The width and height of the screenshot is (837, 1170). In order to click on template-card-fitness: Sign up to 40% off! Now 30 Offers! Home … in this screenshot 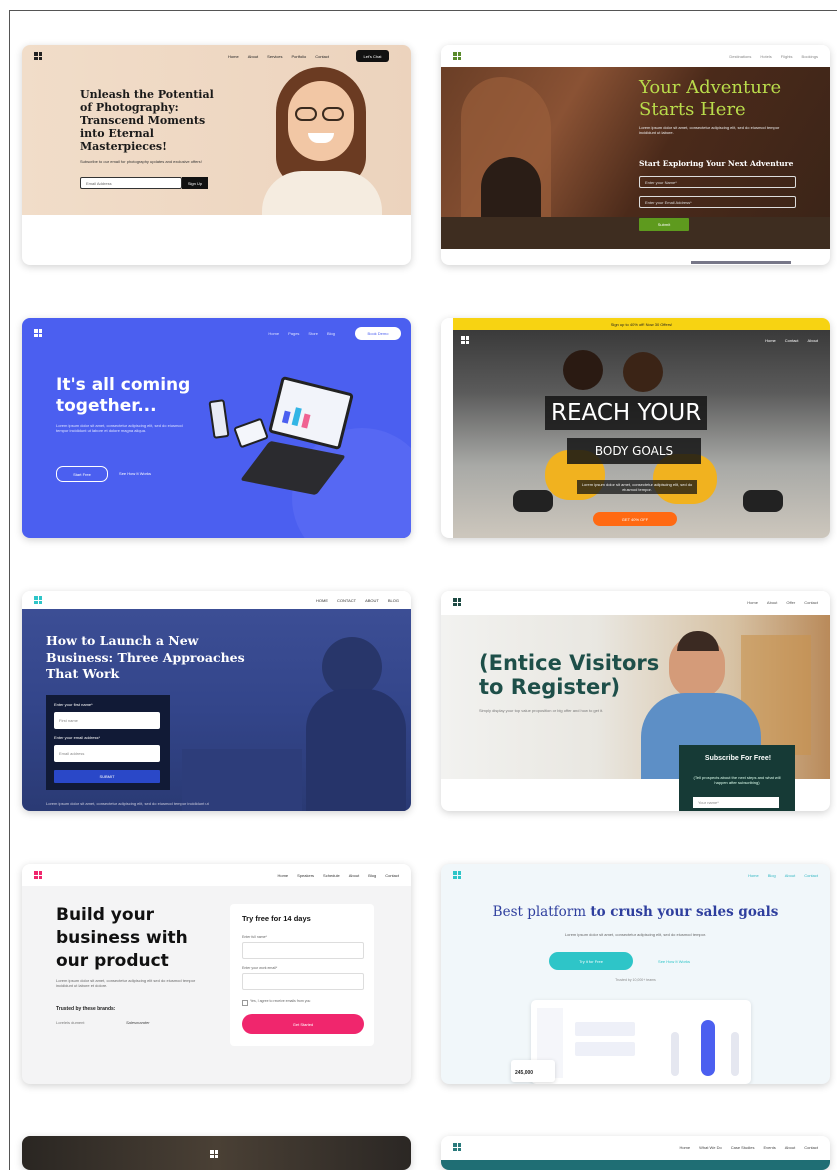, I will do `click(635, 428)`.